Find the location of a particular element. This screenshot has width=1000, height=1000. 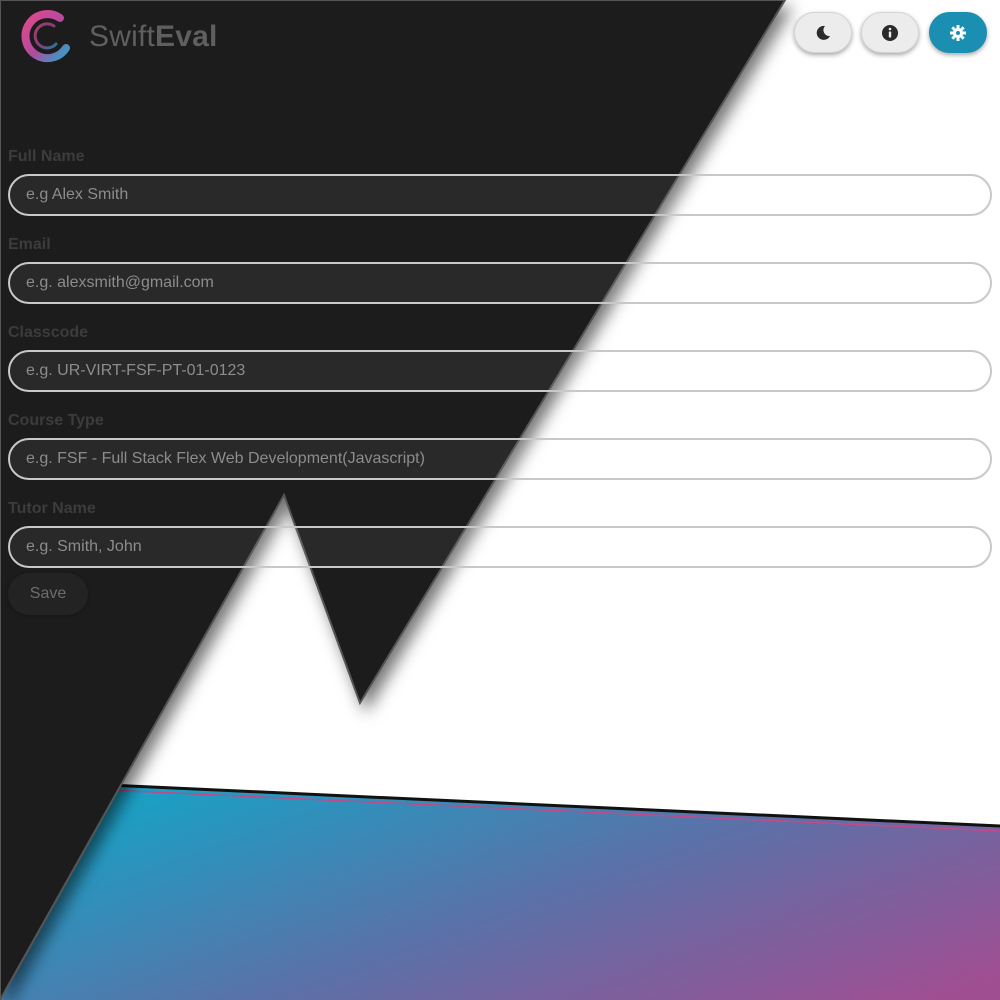

field-full-name: Full Name is located at coordinates (500, 183).